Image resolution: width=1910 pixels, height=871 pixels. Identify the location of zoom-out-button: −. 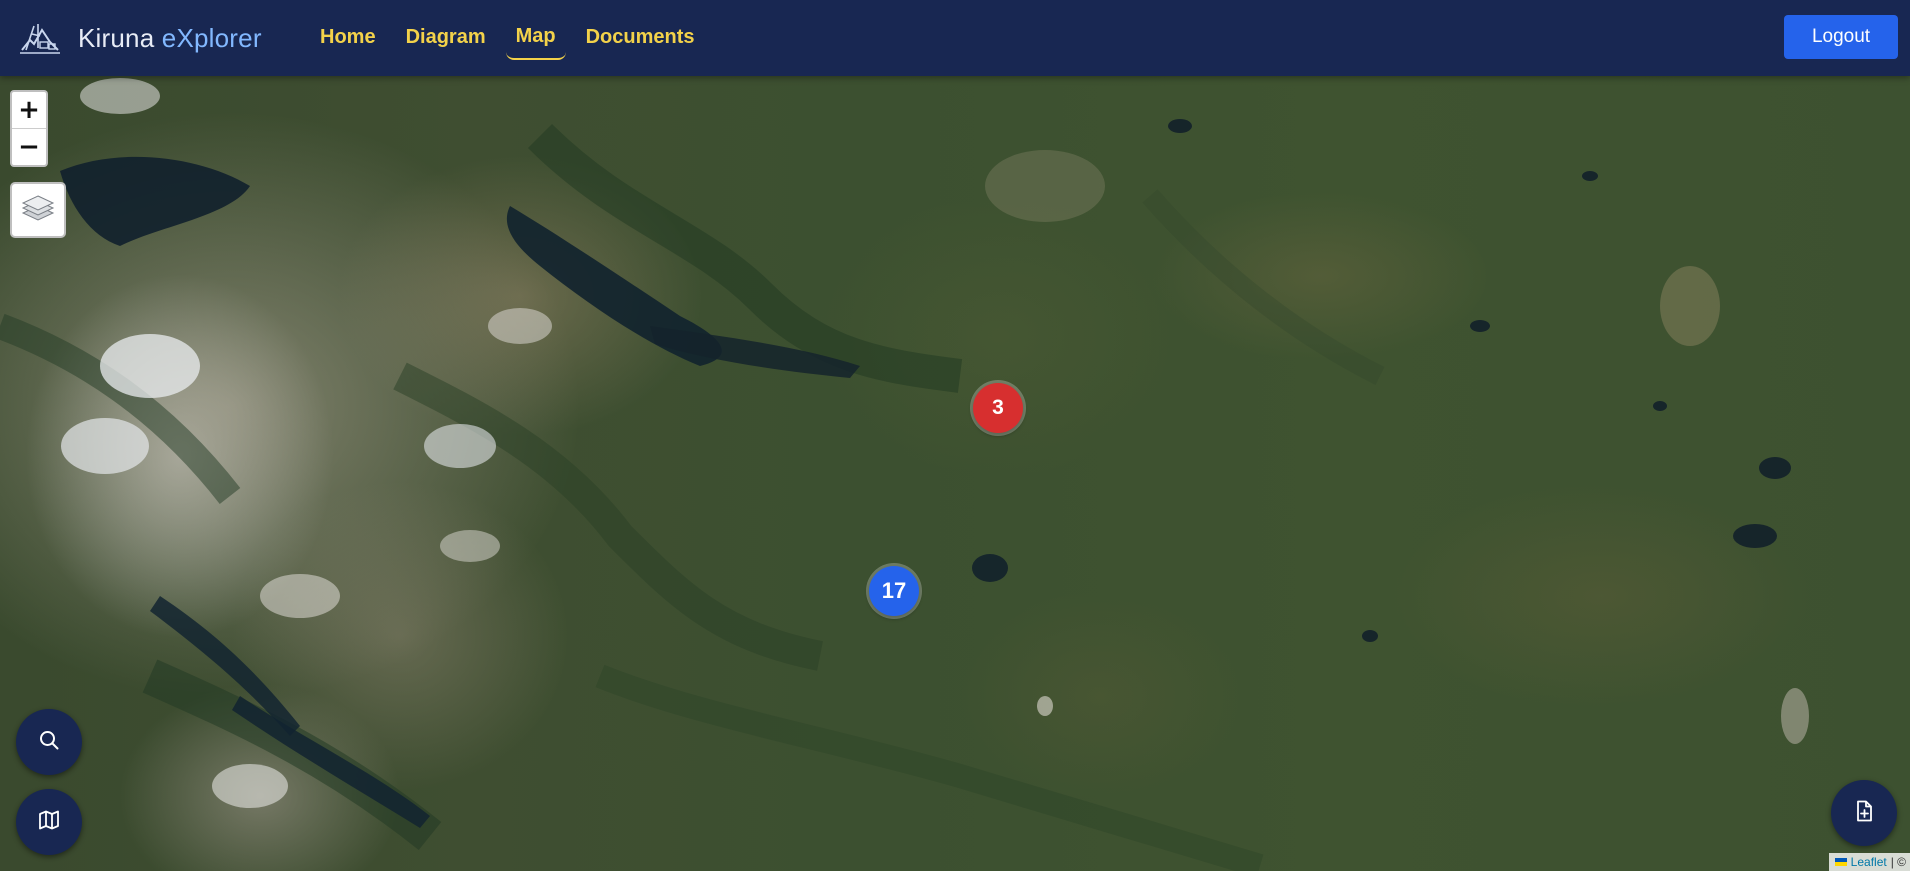
(29, 146).